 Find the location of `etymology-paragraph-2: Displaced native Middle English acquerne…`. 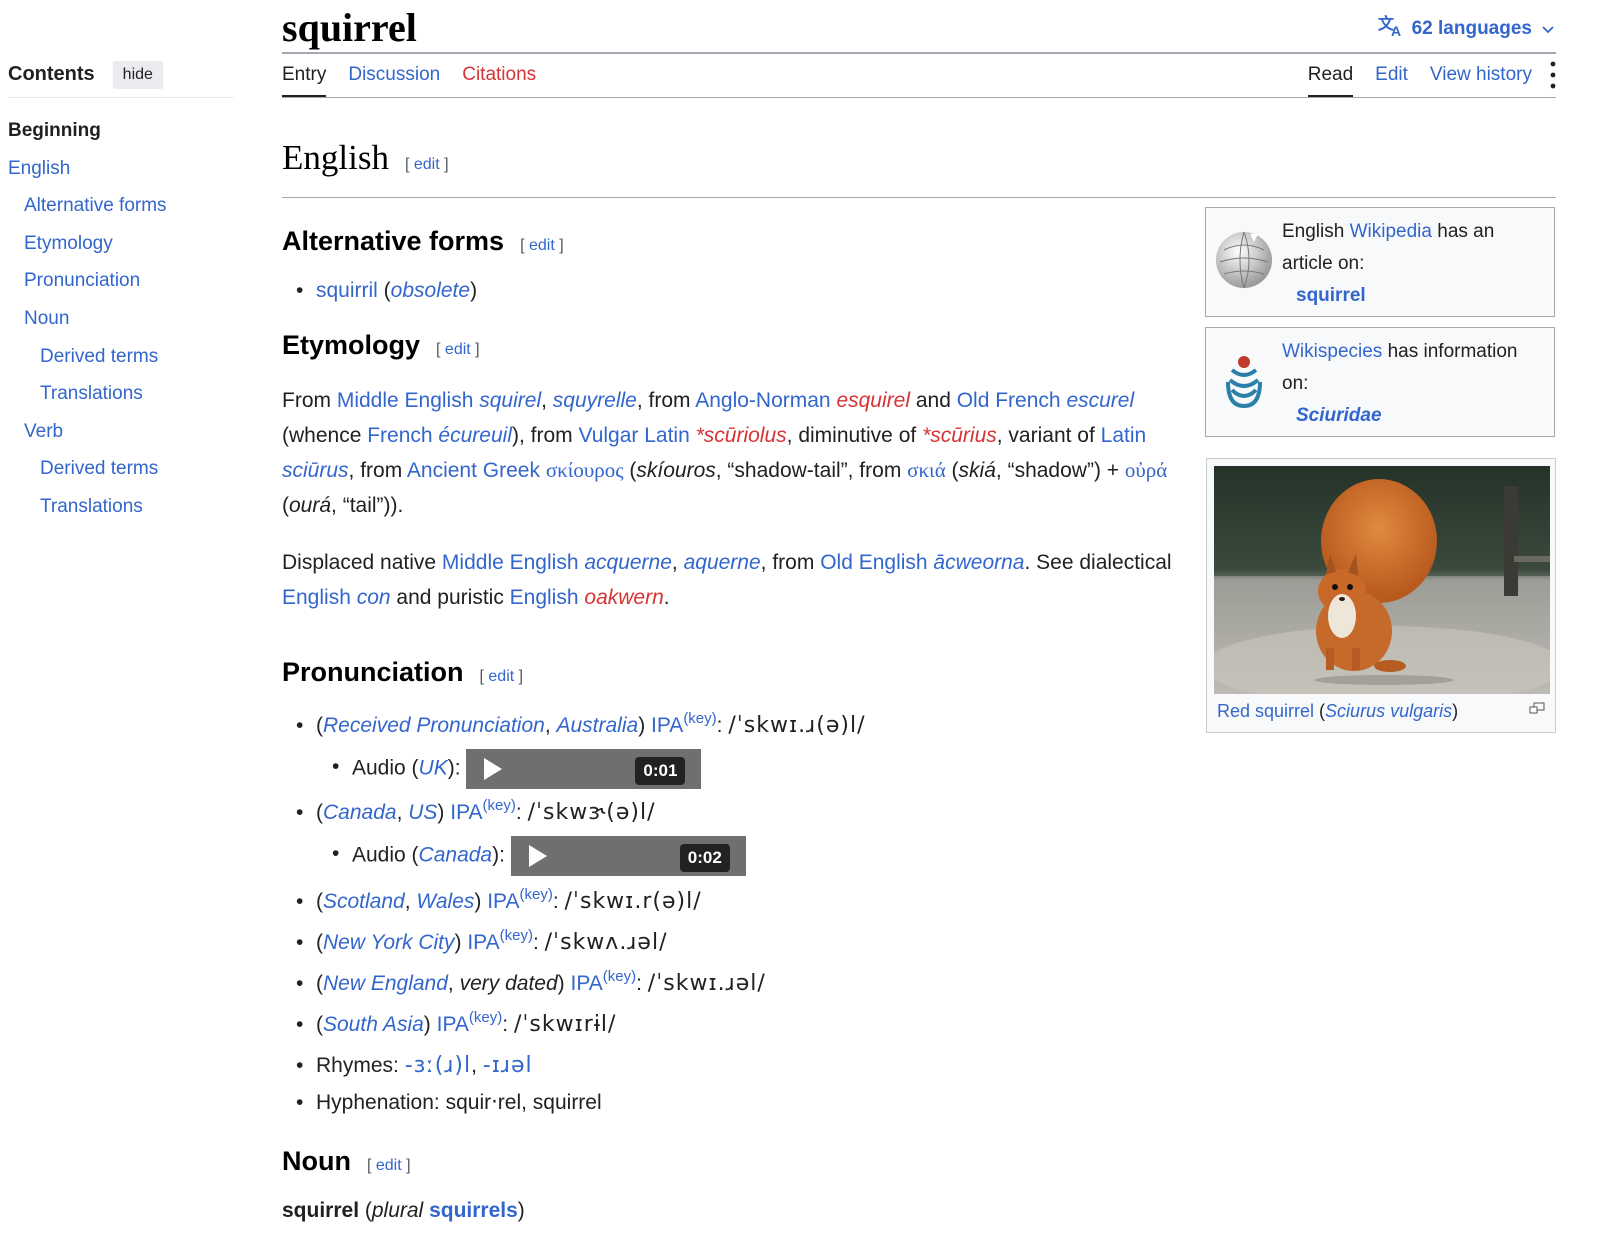

etymology-paragraph-2: Displaced native Middle English acquerne… is located at coordinates (727, 580).